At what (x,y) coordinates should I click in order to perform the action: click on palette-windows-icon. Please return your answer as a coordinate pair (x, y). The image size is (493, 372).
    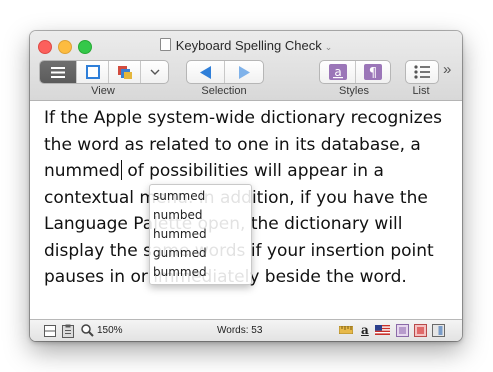
    Looking at the image, I should click on (124, 72).